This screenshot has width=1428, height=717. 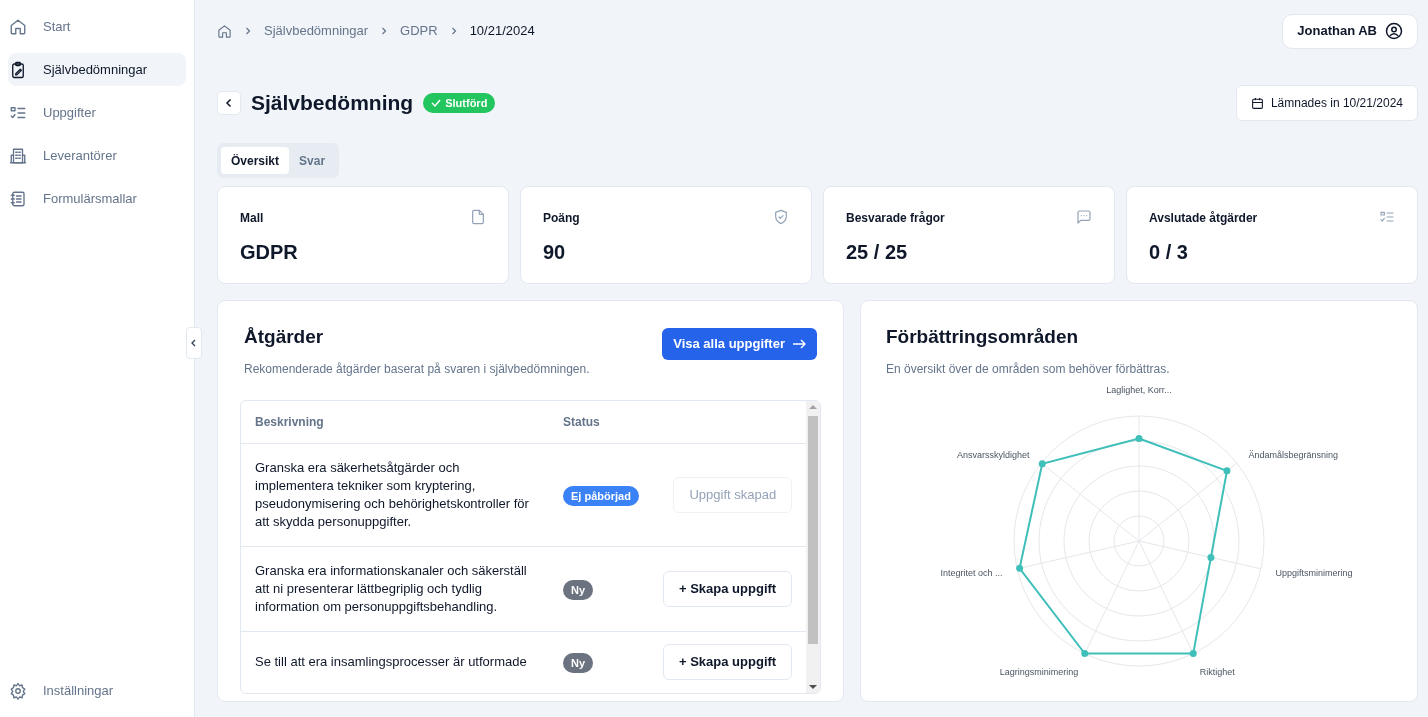 I want to click on shield-check-icon, so click(x=781, y=217).